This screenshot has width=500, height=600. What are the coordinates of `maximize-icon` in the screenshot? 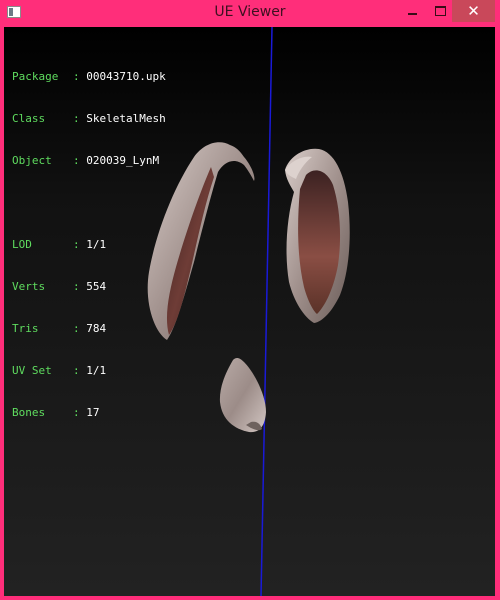 It's located at (440, 11).